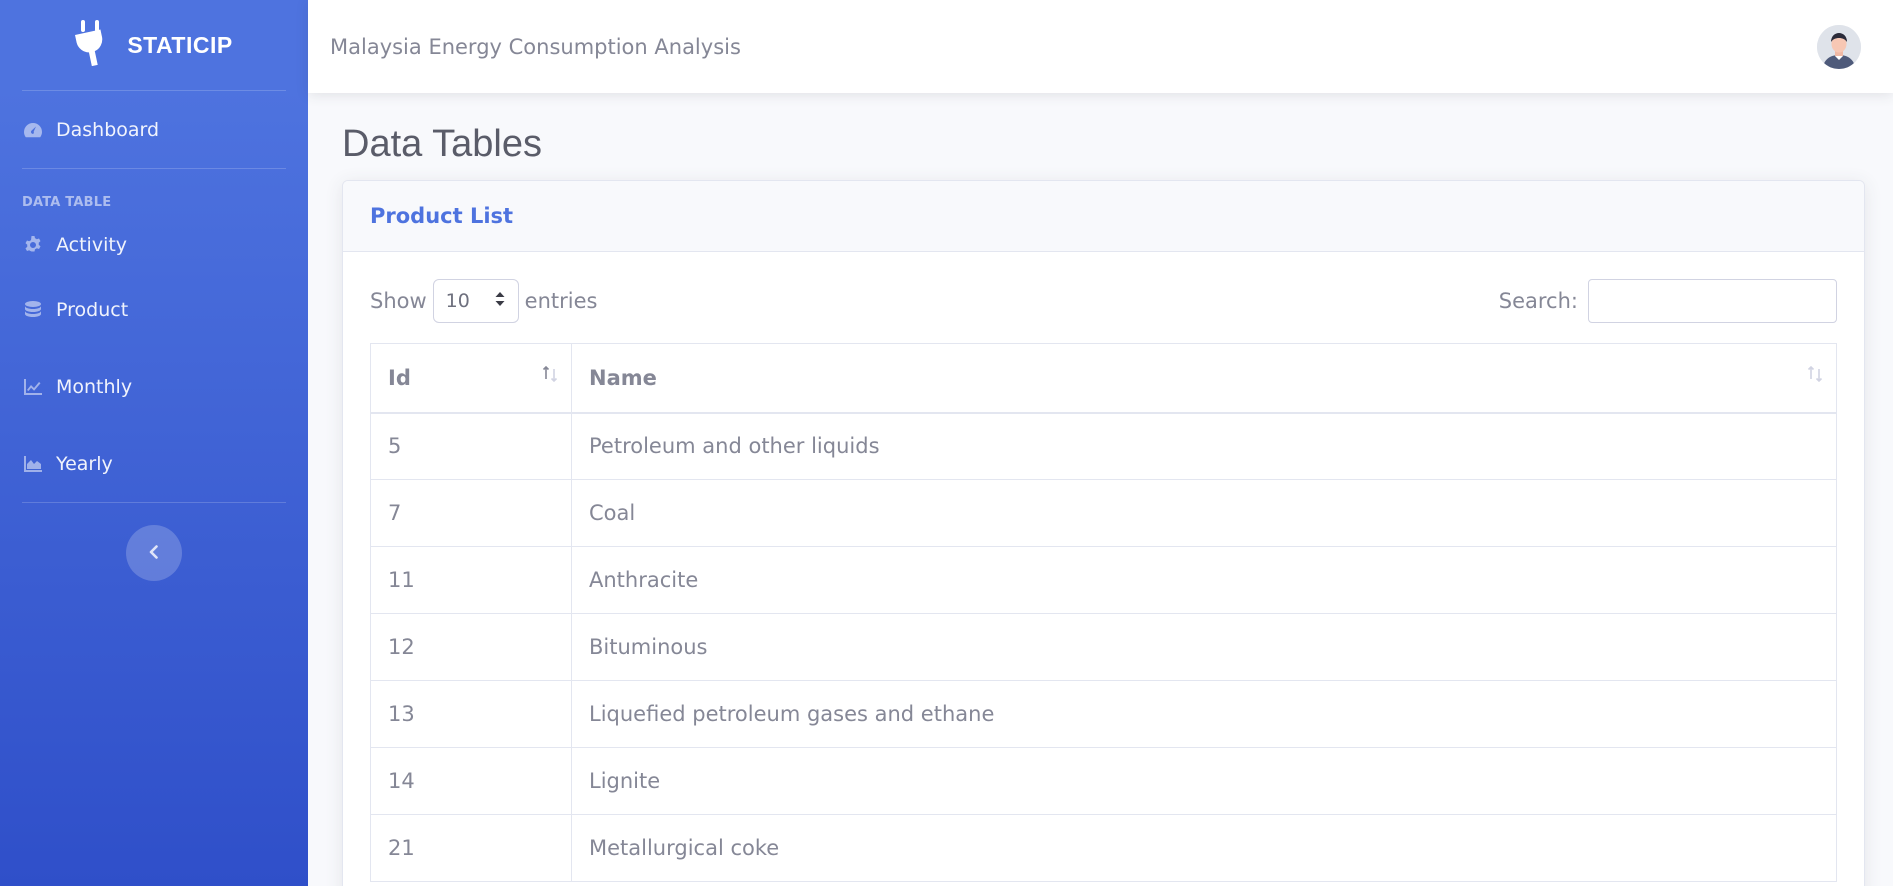 This screenshot has height=886, width=1893. I want to click on table-row: 14 Lignite, so click(1103, 781).